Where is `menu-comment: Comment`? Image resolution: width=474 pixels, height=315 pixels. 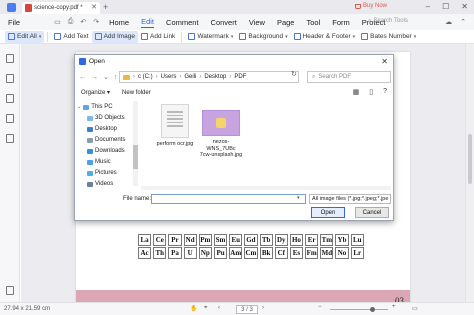
menu-comment: Comment is located at coordinates (182, 22).